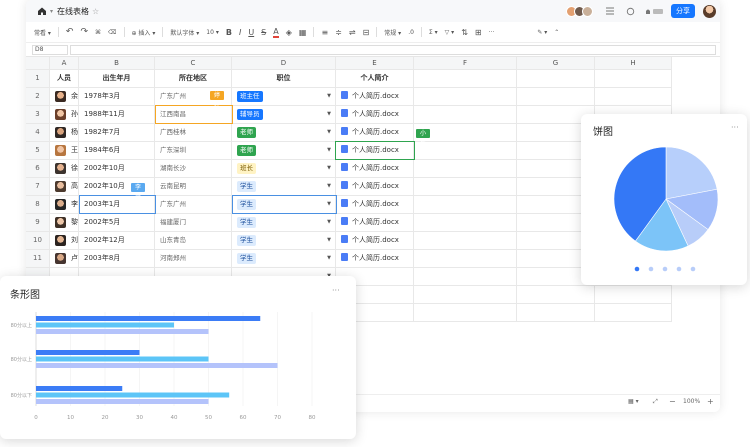  I want to click on sort-icon: ⇅, so click(464, 32).